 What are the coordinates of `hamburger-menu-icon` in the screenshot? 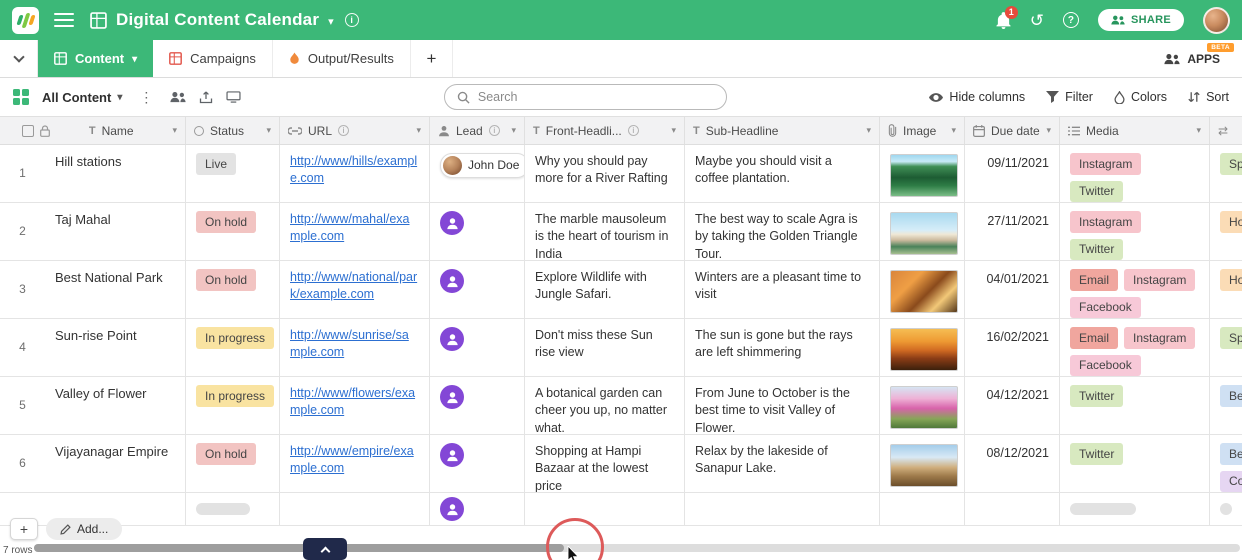 It's located at (64, 20).